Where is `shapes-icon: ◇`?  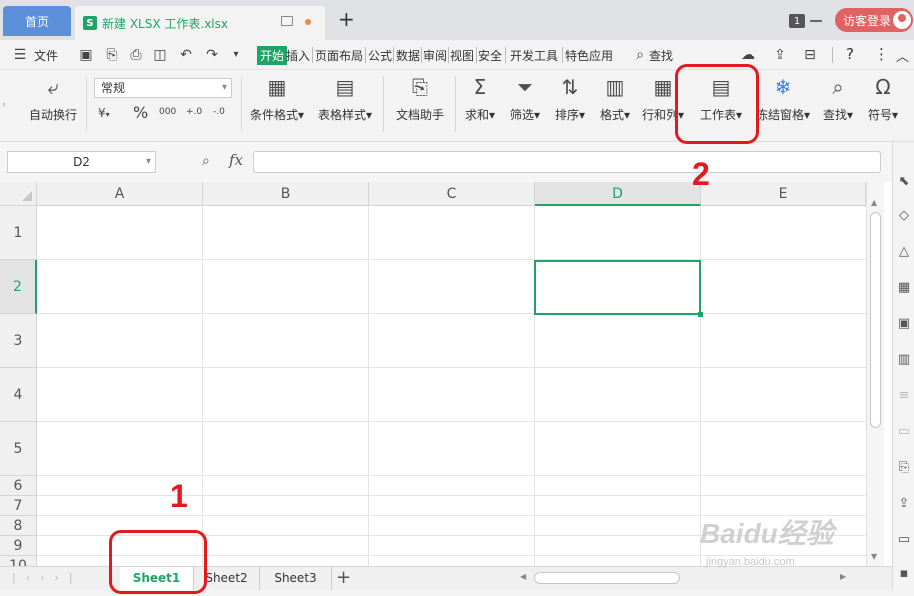
shapes-icon: ◇ is located at coordinates (904, 216).